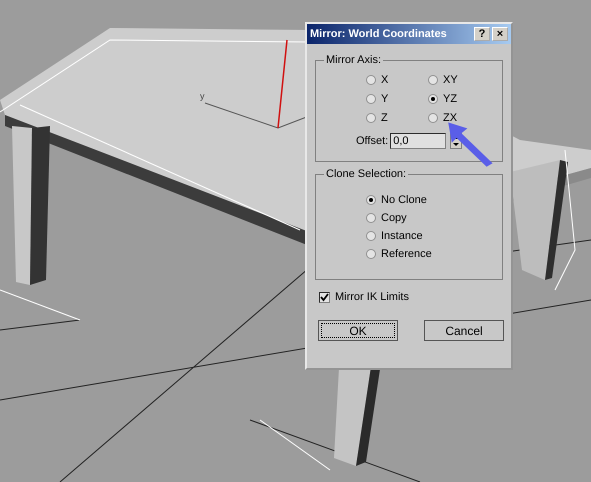  I want to click on radio-option: XY, so click(453, 80).